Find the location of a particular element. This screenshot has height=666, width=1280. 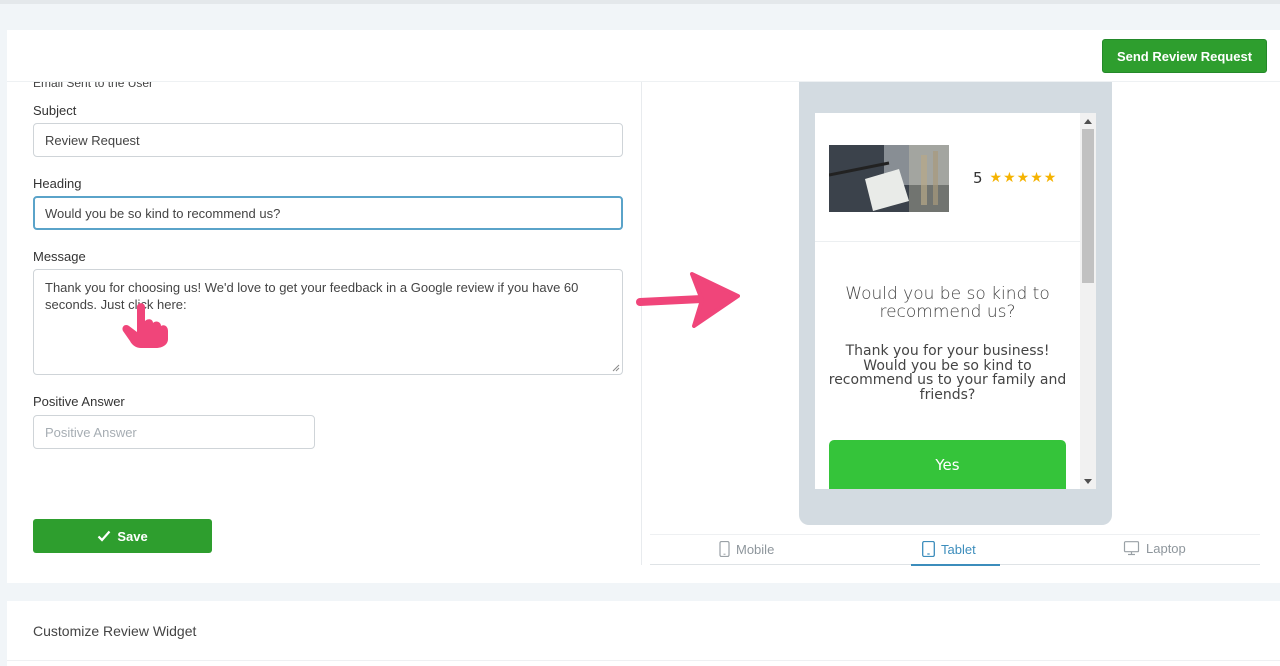

scroll-up-icon is located at coordinates (1088, 121).